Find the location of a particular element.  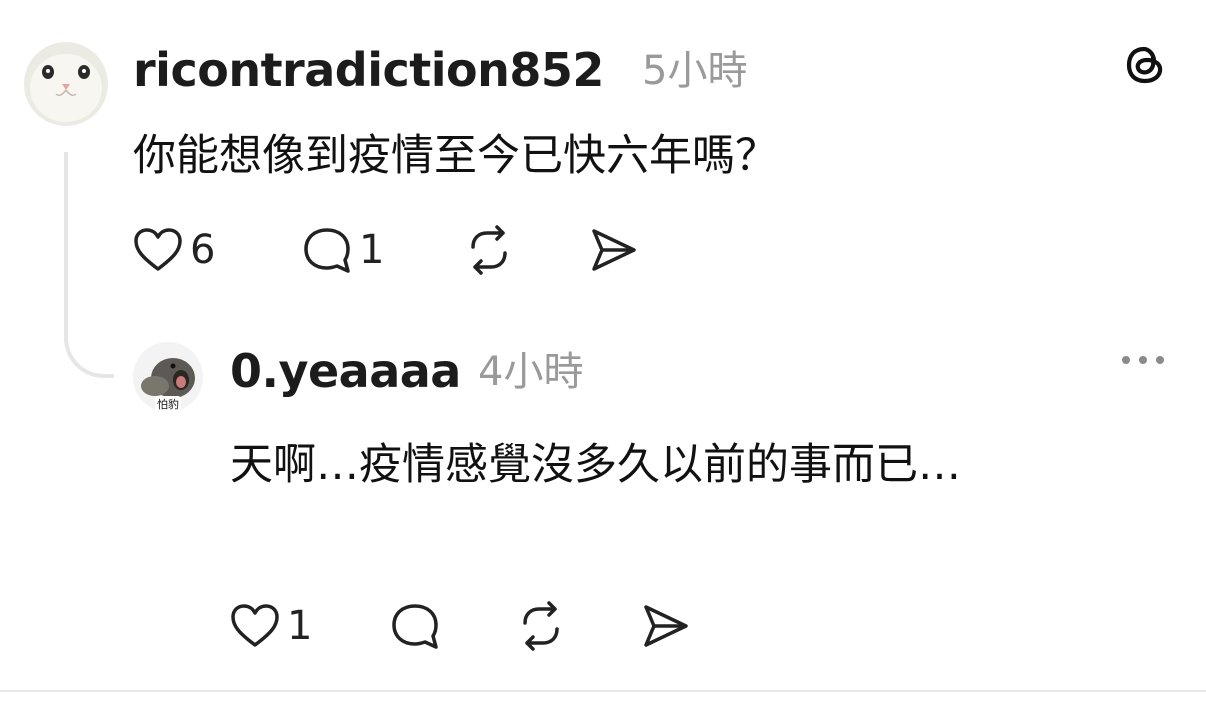

like-button: 6 is located at coordinates (173, 250).